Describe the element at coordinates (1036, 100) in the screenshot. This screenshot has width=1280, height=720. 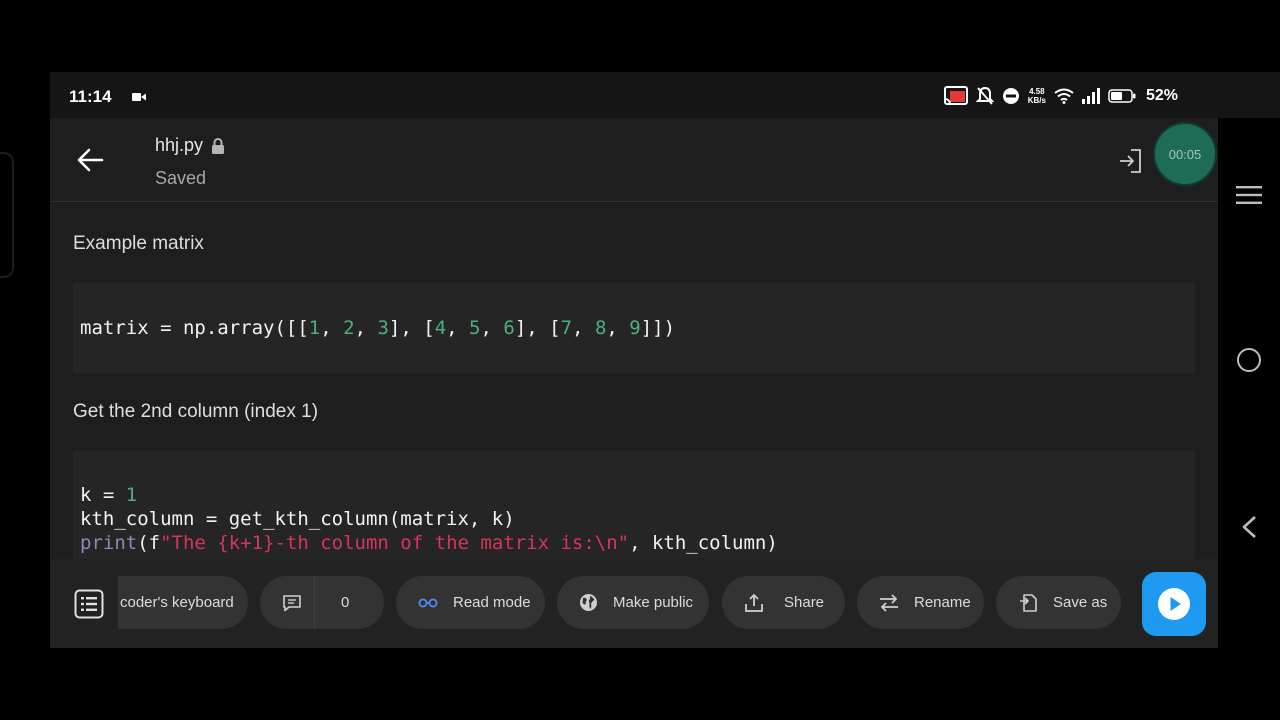
I see `network-speed-unit: KB/s` at that location.